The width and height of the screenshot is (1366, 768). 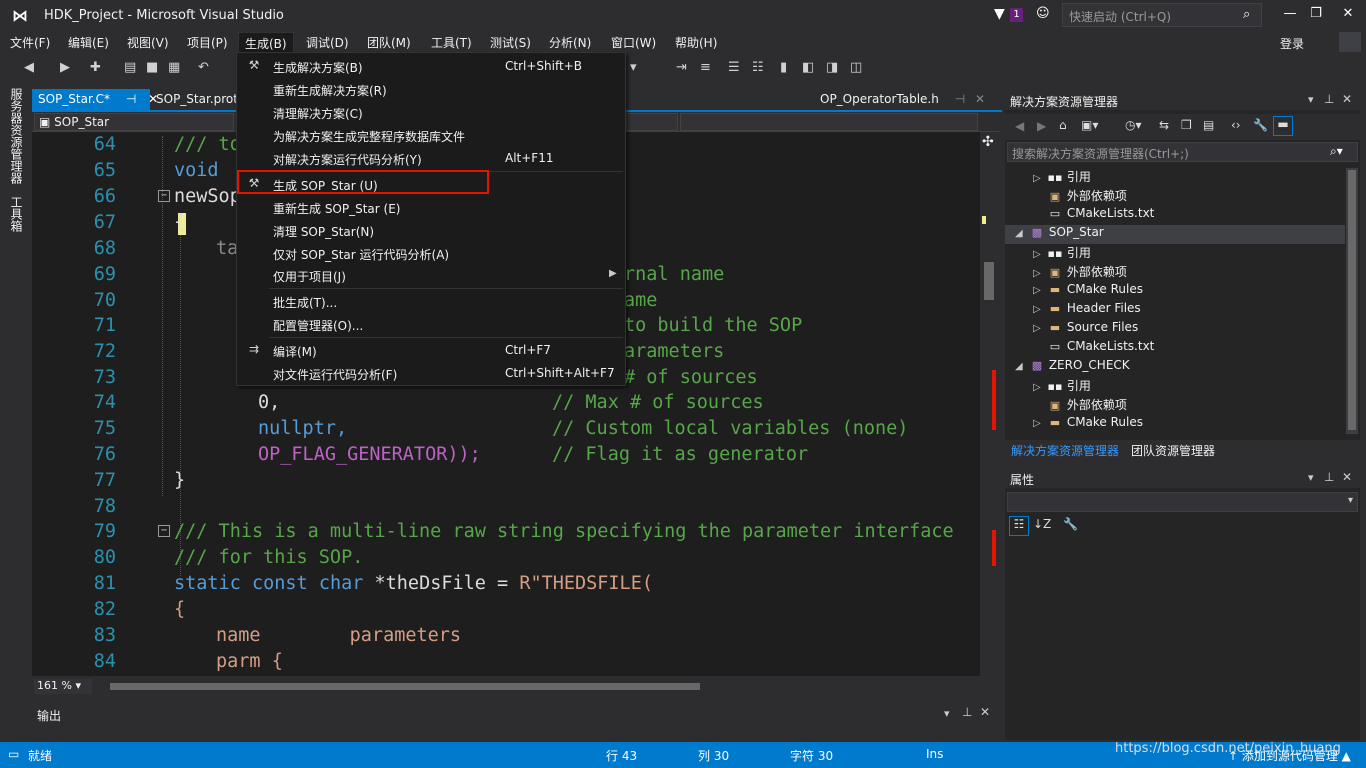 I want to click on menu-debug: 调试(D), so click(x=327, y=42).